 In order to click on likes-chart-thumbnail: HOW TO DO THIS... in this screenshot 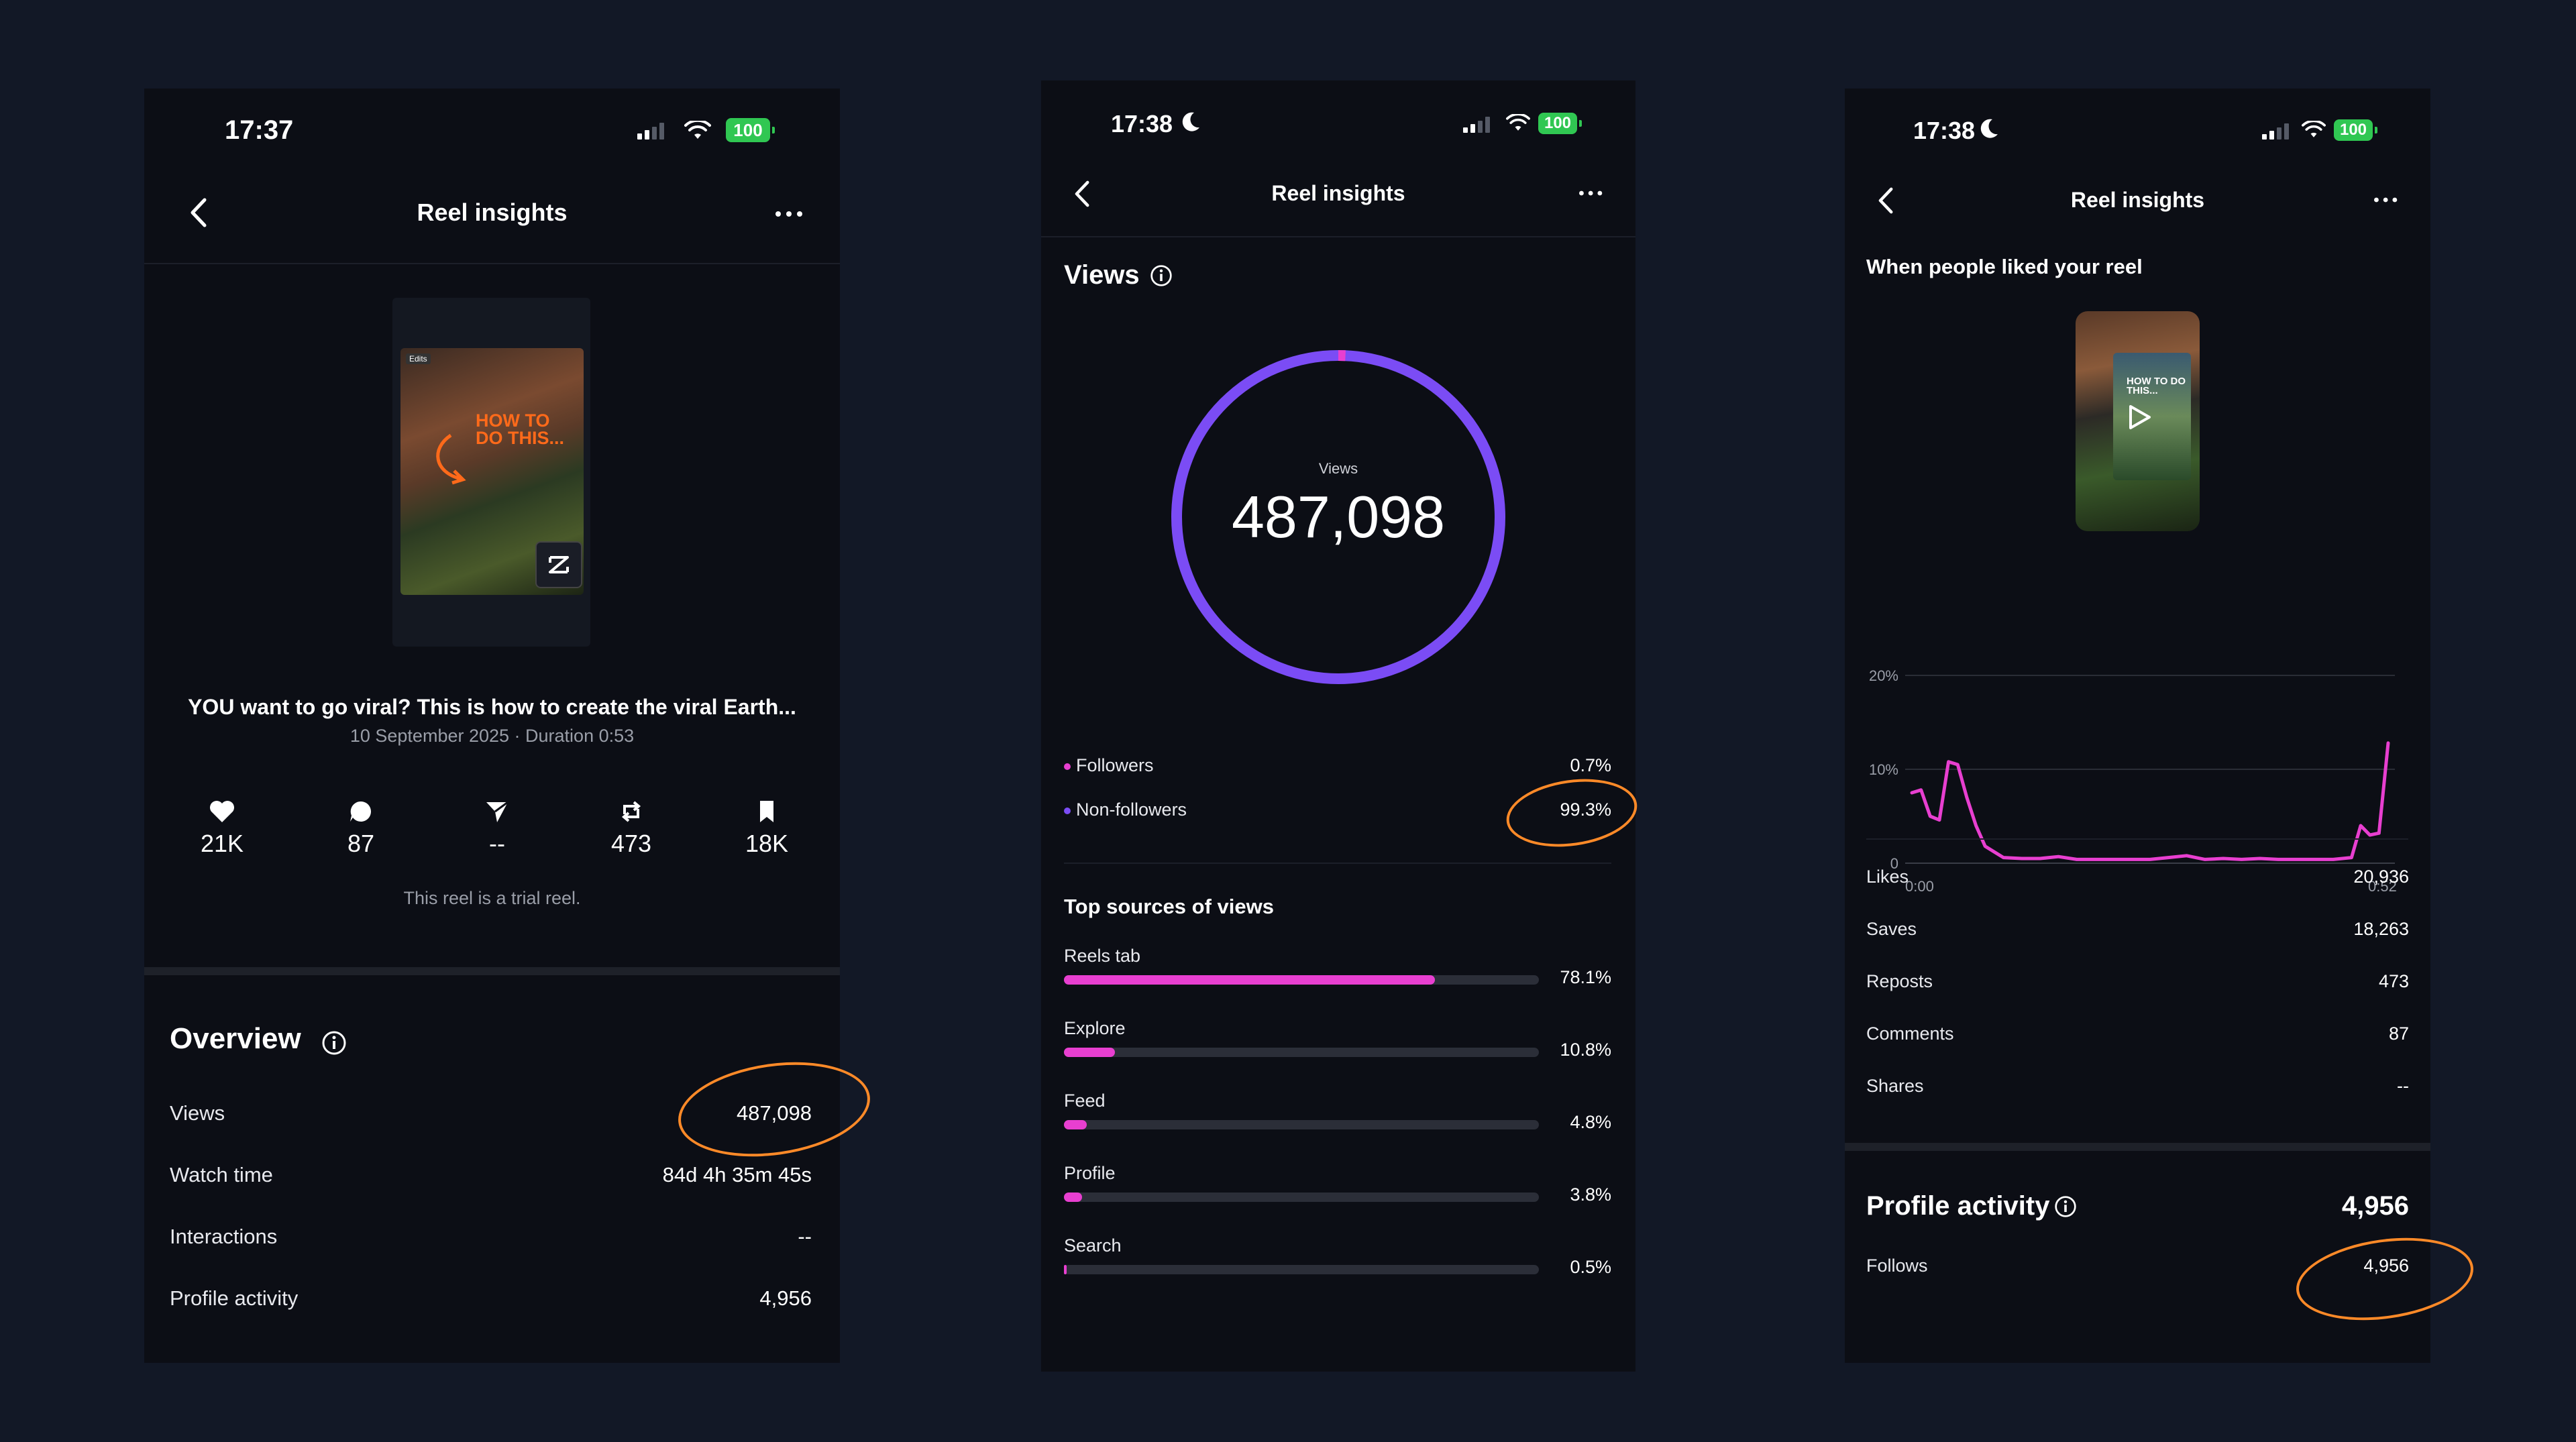, I will do `click(2138, 421)`.